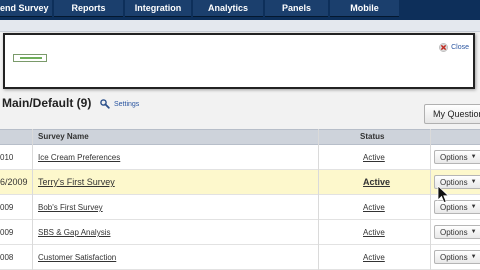  I want to click on sub-navigation-bar, so click(240, 26).